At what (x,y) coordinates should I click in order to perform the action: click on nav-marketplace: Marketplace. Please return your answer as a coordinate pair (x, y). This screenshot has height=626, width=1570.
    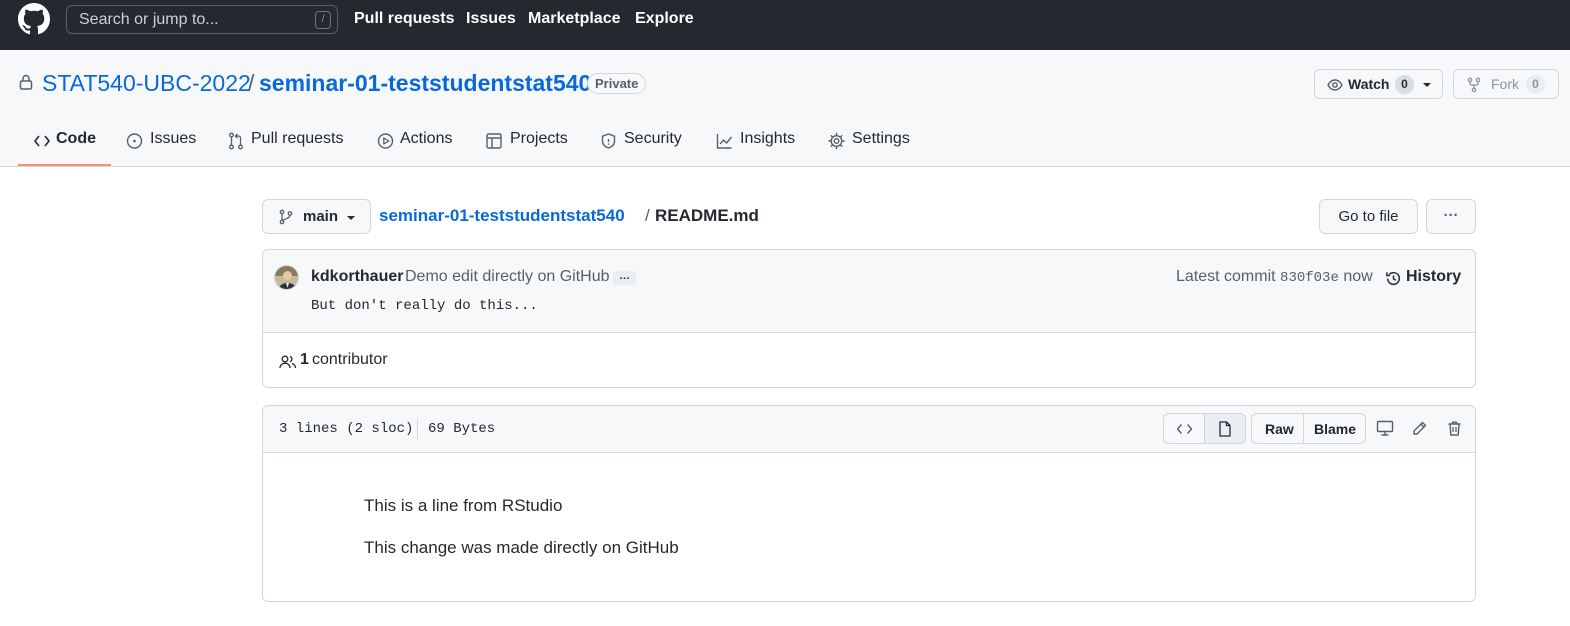
    Looking at the image, I should click on (574, 19).